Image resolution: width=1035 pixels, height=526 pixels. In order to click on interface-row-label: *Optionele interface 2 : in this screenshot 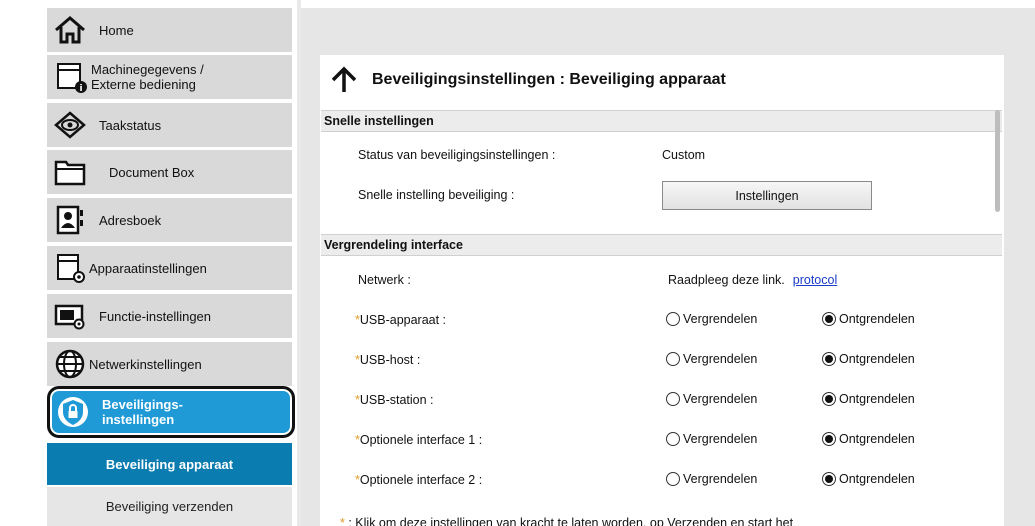, I will do `click(418, 480)`.